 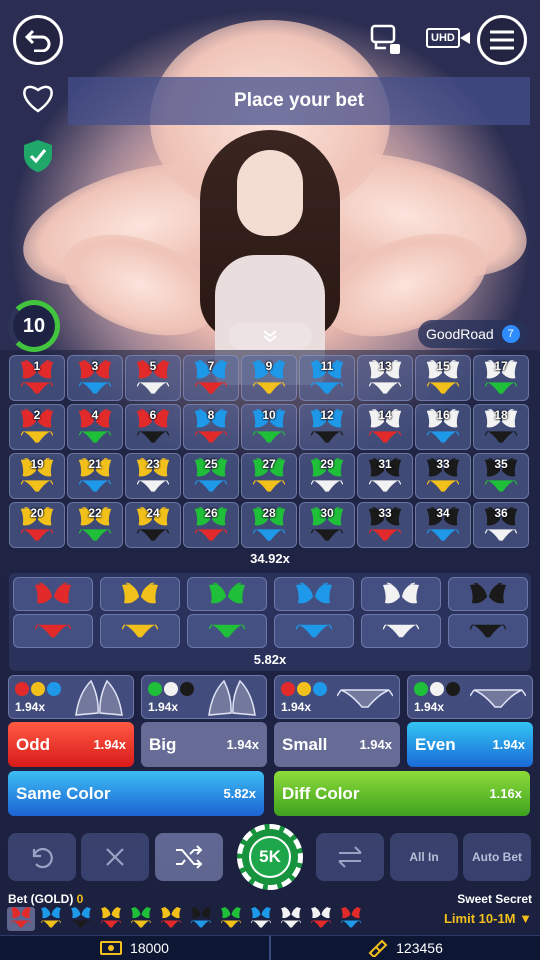 What do you see at coordinates (270, 857) in the screenshot?
I see `chip-selector: 5K` at bounding box center [270, 857].